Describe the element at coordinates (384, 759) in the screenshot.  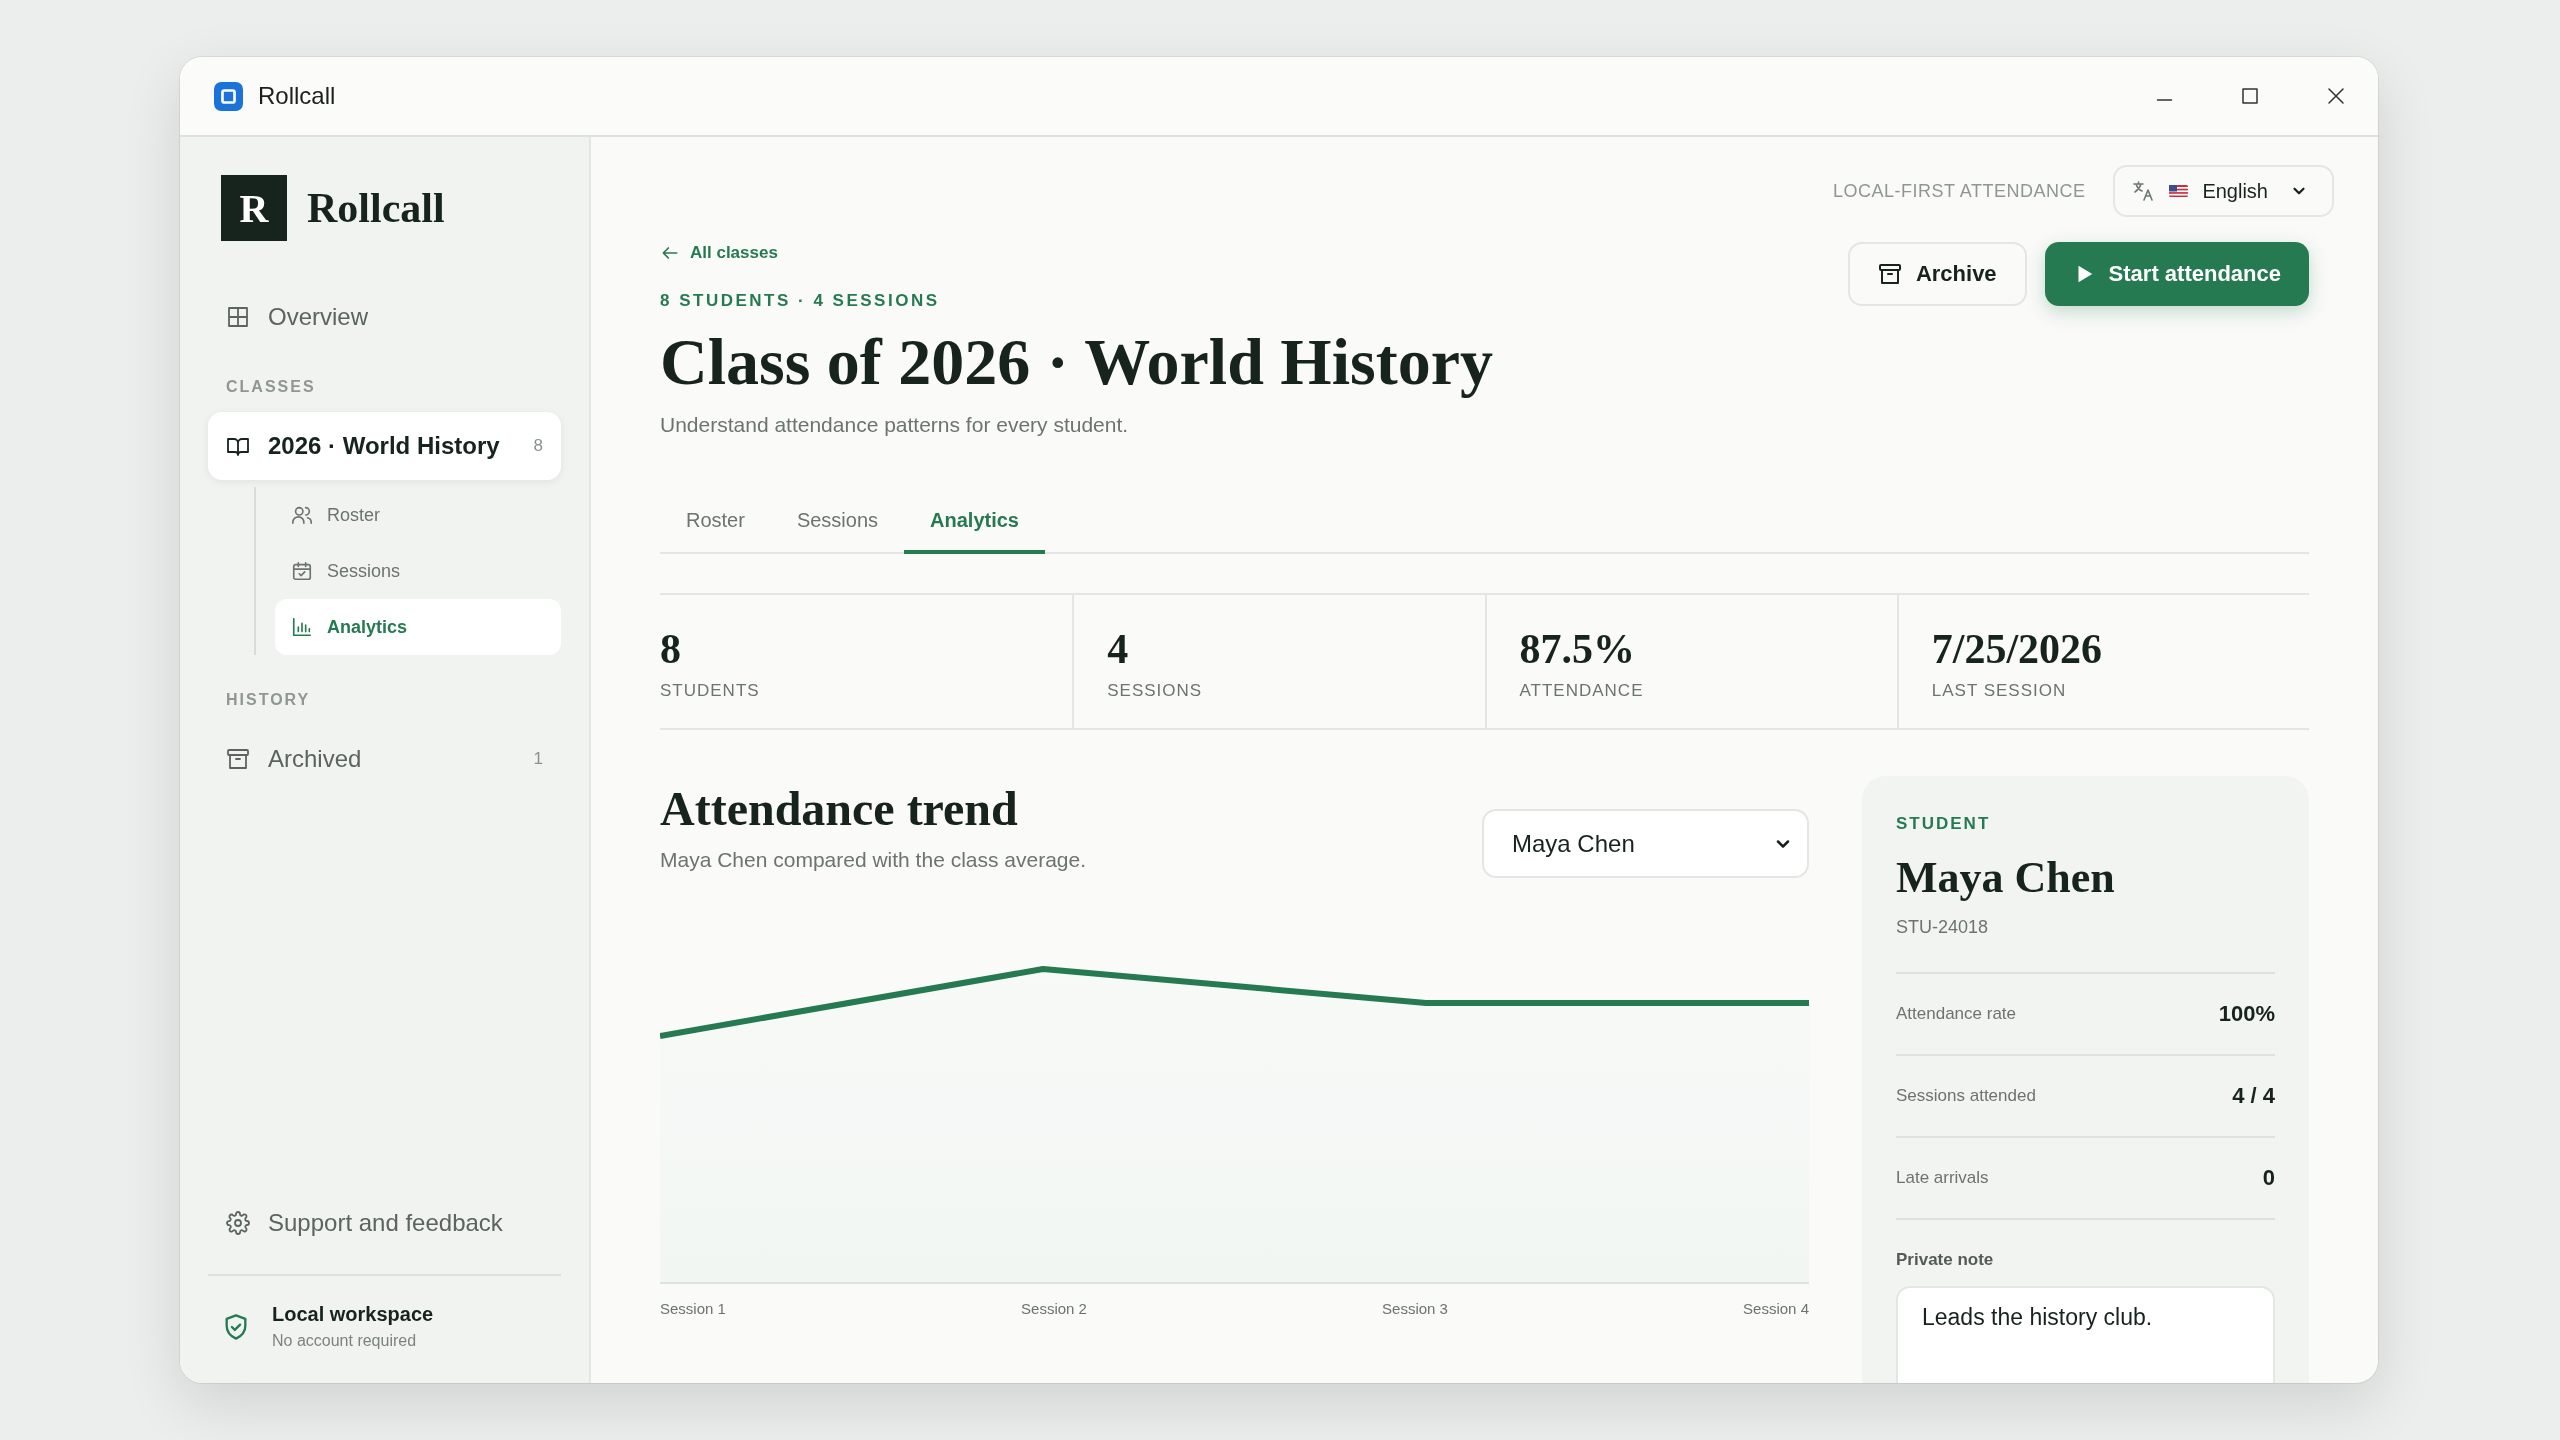
I see `class-item: Archived 1` at that location.